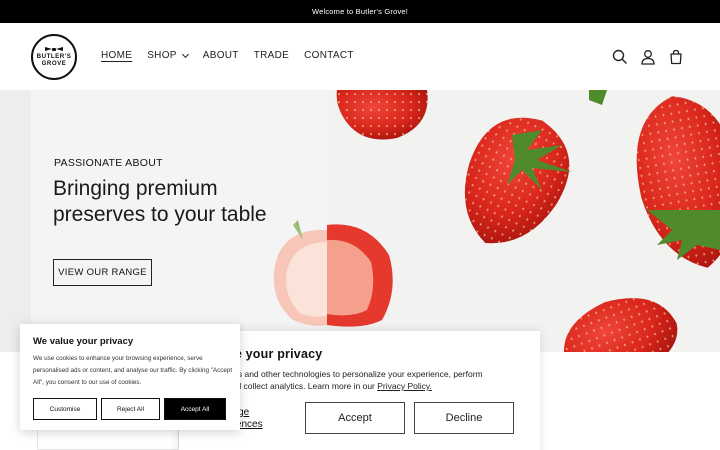 The image size is (720, 450). What do you see at coordinates (355, 418) in the screenshot?
I see `accept-button: Accept` at bounding box center [355, 418].